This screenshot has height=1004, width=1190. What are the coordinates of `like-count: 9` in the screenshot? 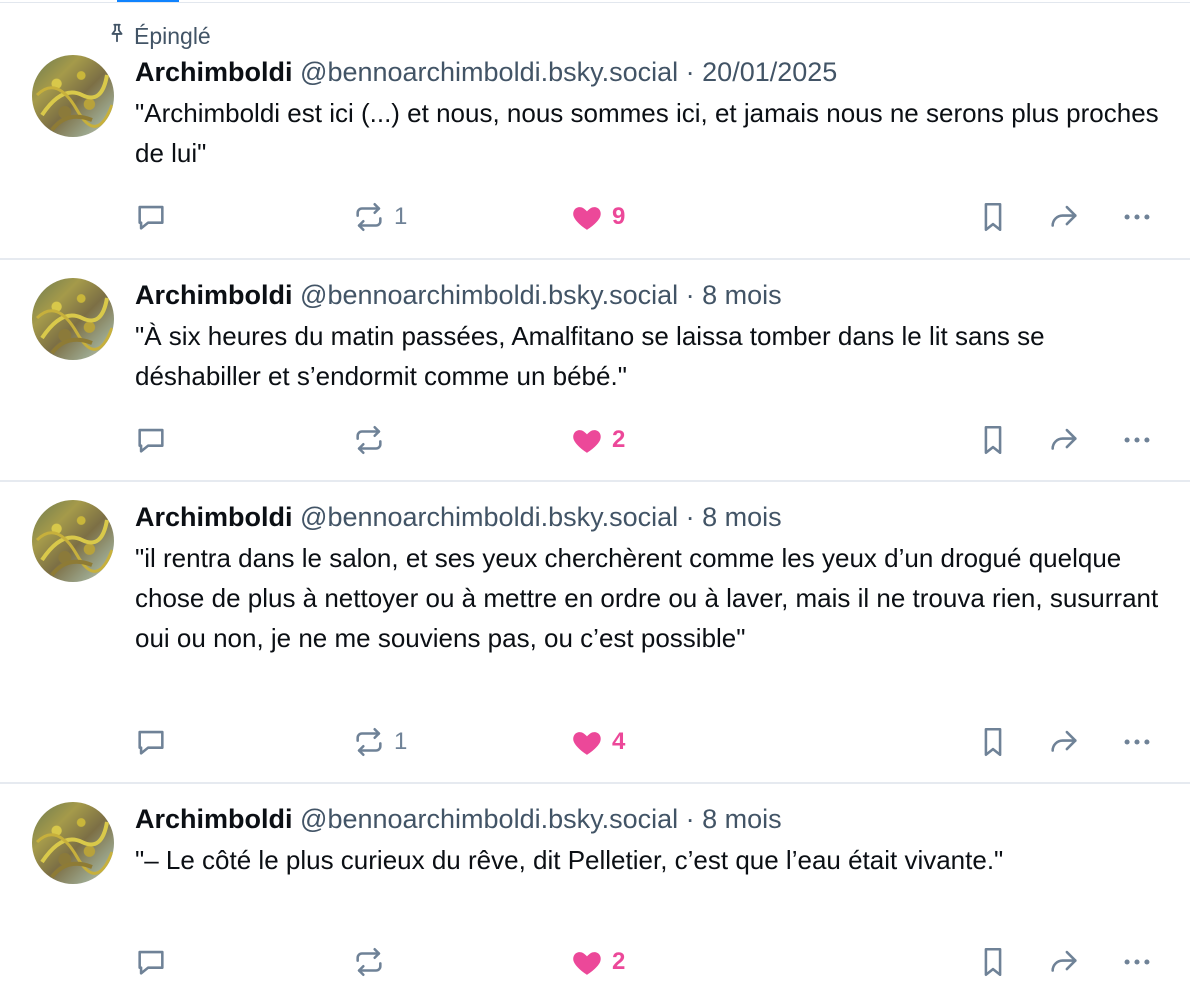 It's located at (619, 216).